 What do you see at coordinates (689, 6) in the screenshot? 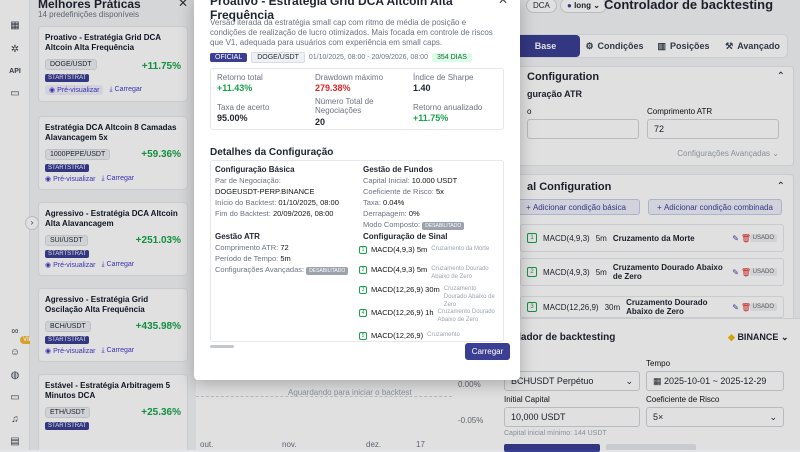
I see `app-title: Controlador de backtesting` at bounding box center [689, 6].